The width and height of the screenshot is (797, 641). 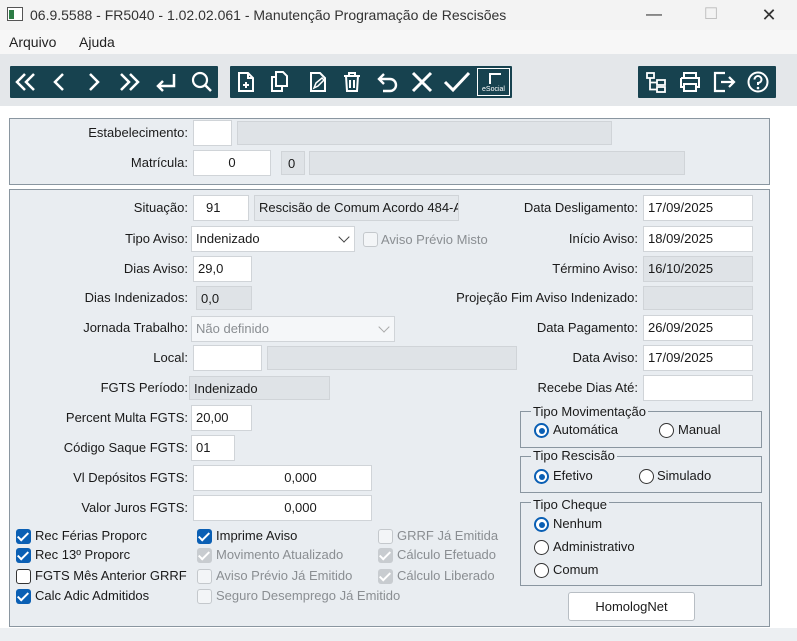 I want to click on radio-automatica-label: Automática, so click(x=586, y=429).